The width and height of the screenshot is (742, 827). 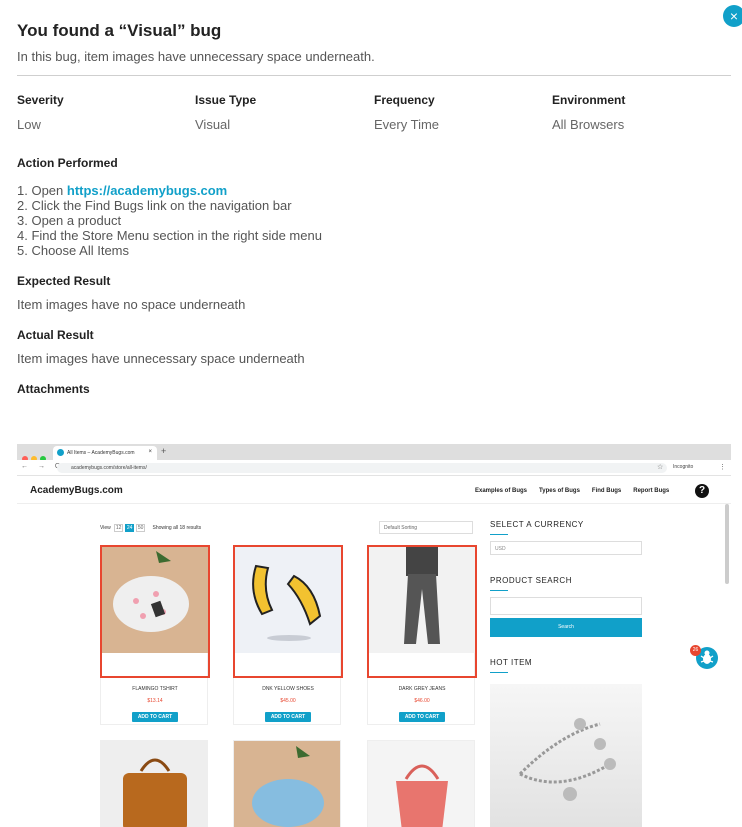 What do you see at coordinates (177, 528) in the screenshot?
I see `results-count: Showing all 18 results` at bounding box center [177, 528].